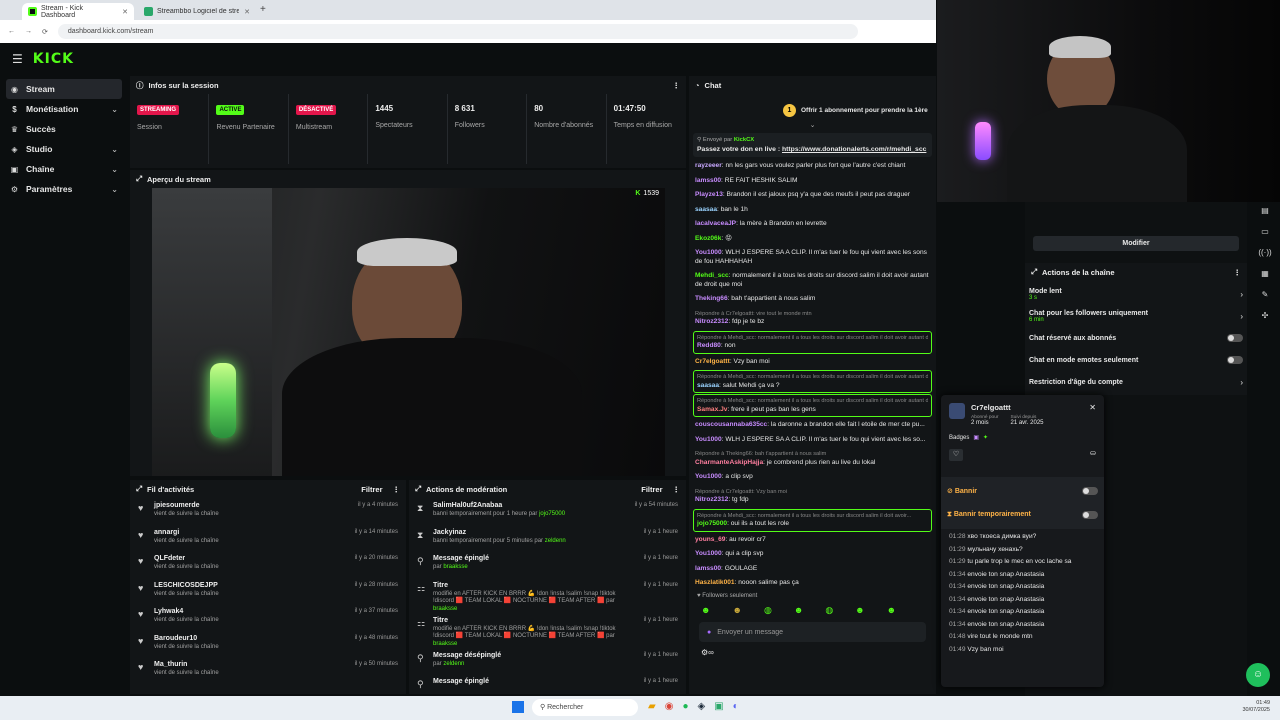  What do you see at coordinates (956, 455) in the screenshot?
I see `follow-heart-button: ♡` at bounding box center [956, 455].